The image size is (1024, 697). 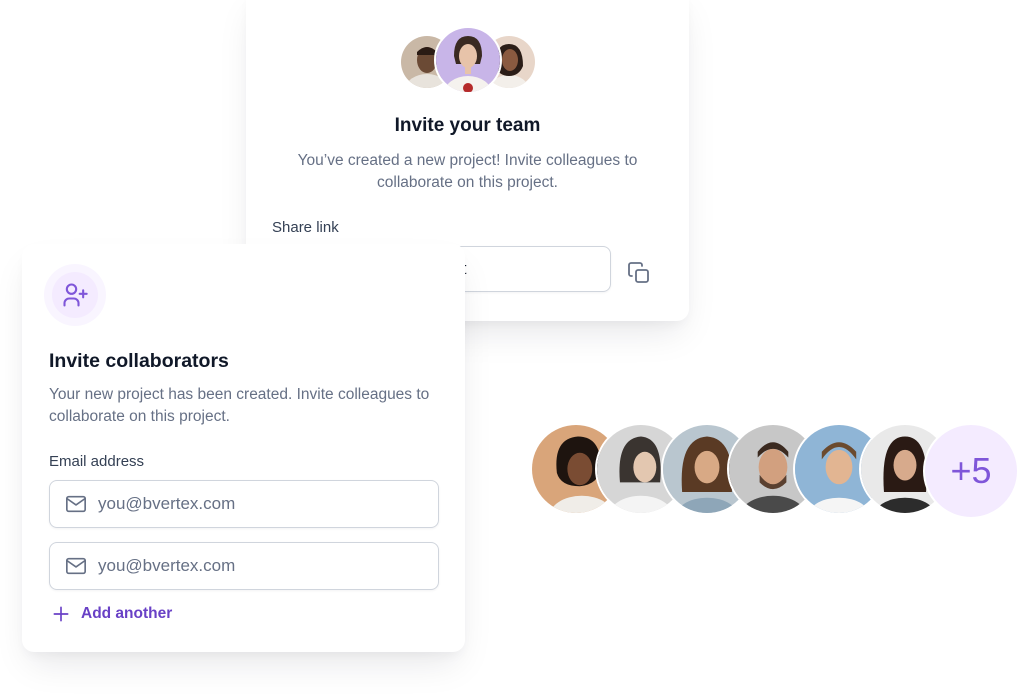 I want to click on email-address-label: Email address, so click(x=97, y=461).